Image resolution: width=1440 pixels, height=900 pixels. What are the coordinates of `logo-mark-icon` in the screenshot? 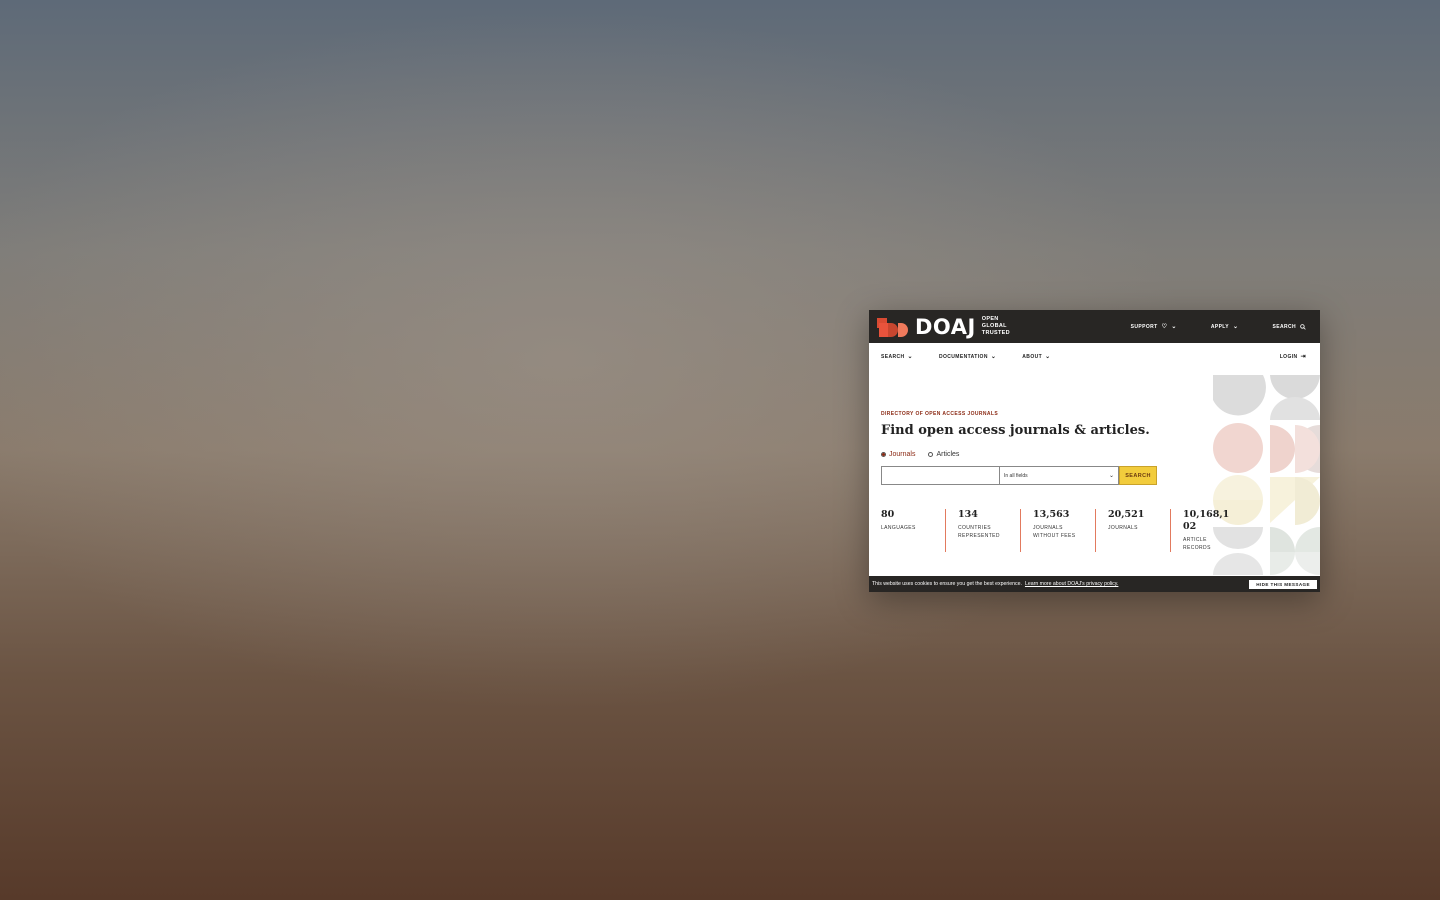 It's located at (894, 327).